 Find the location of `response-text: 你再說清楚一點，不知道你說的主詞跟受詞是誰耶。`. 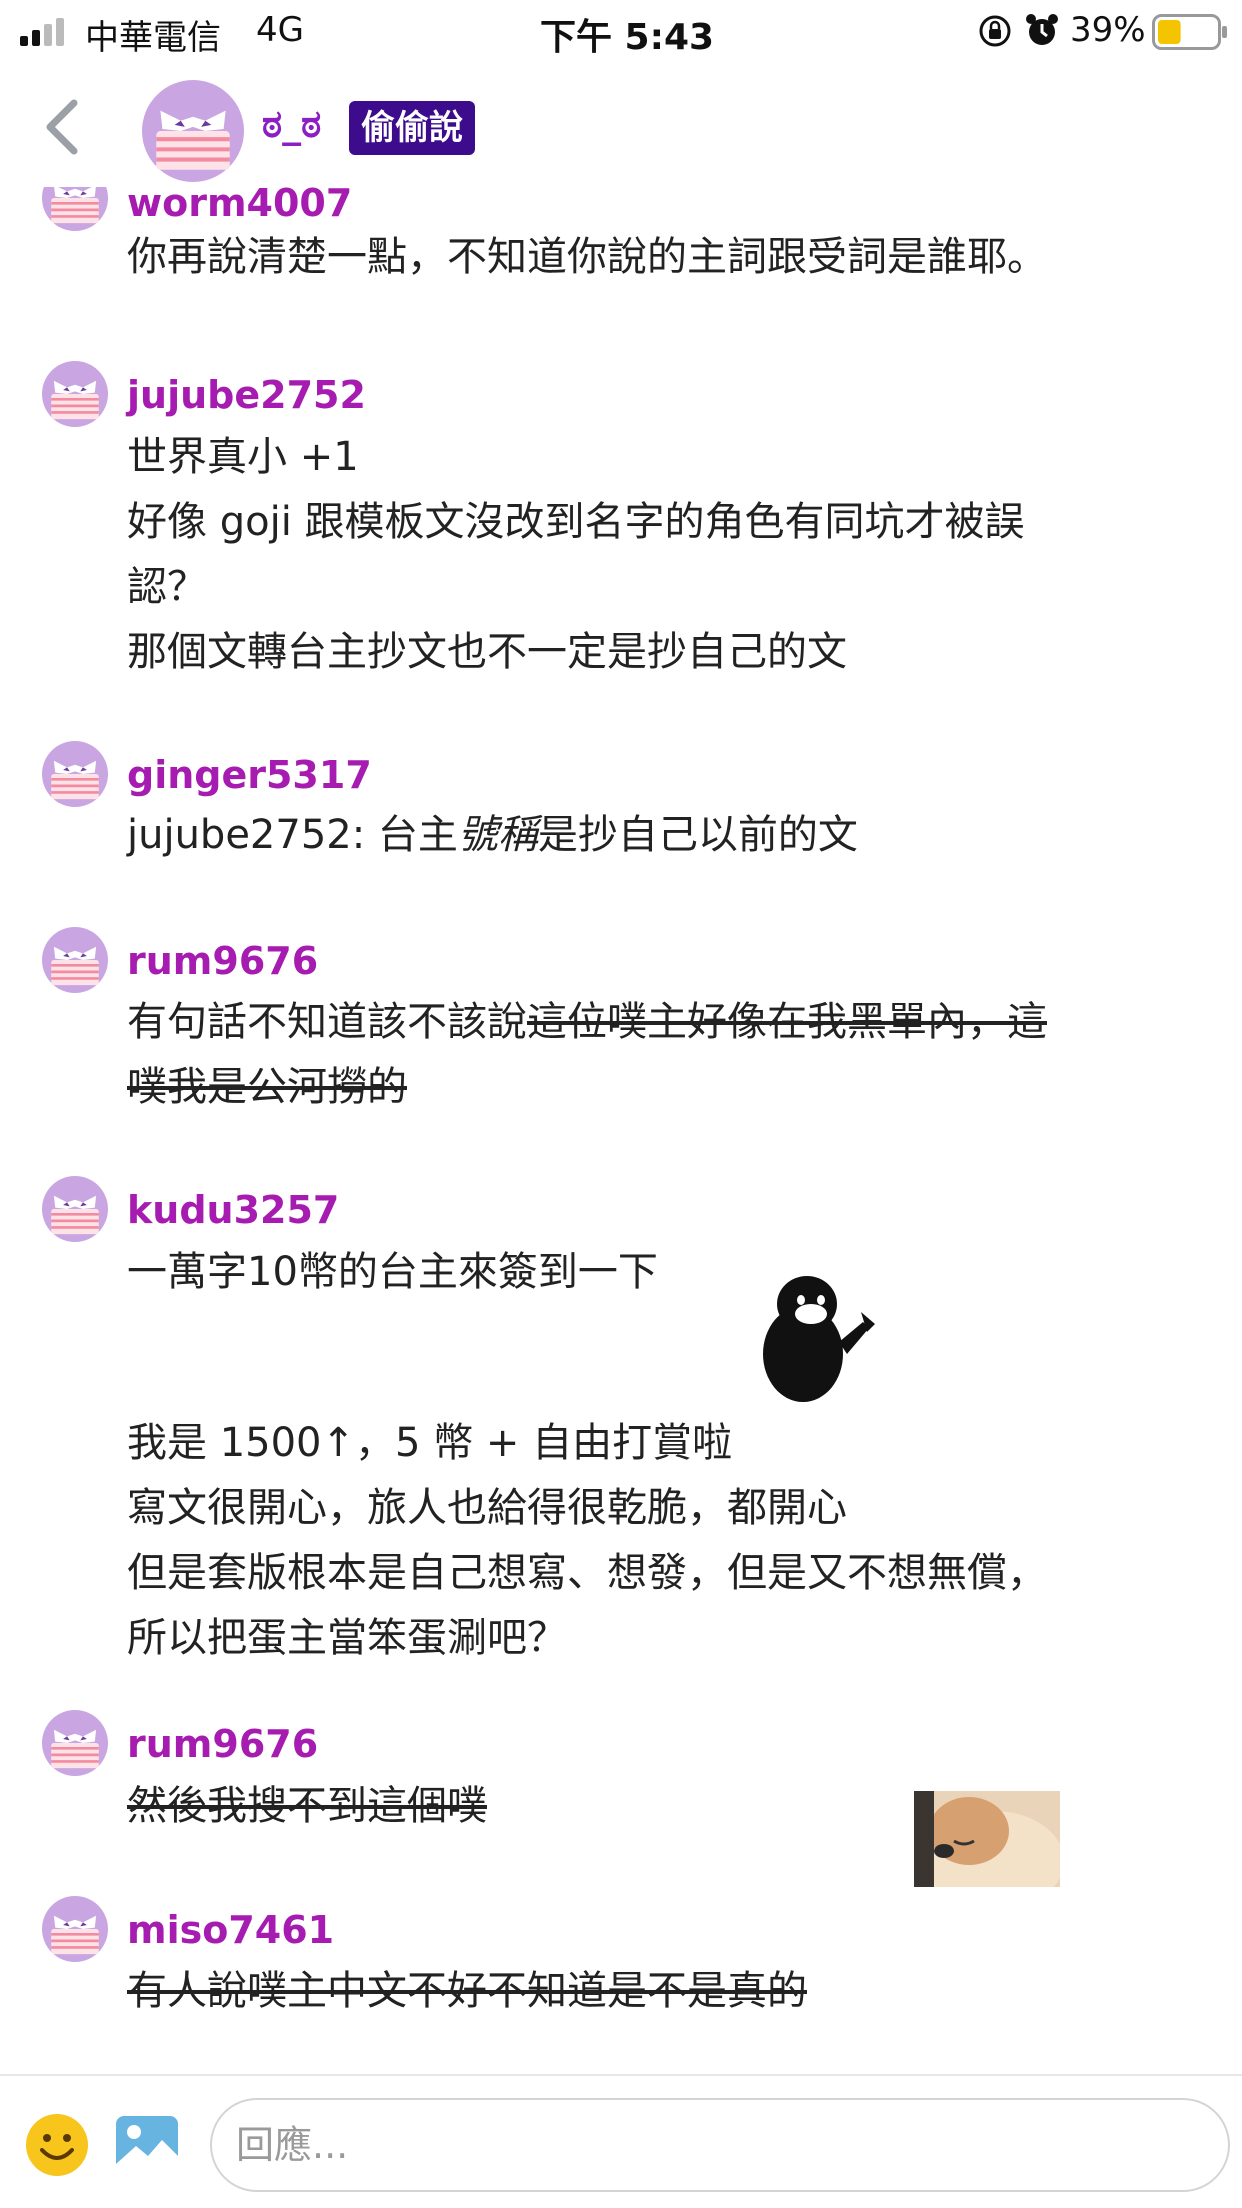

response-text: 你再說清楚一點，不知道你說的主詞跟受詞是誰耶。 is located at coordinates (587, 257).